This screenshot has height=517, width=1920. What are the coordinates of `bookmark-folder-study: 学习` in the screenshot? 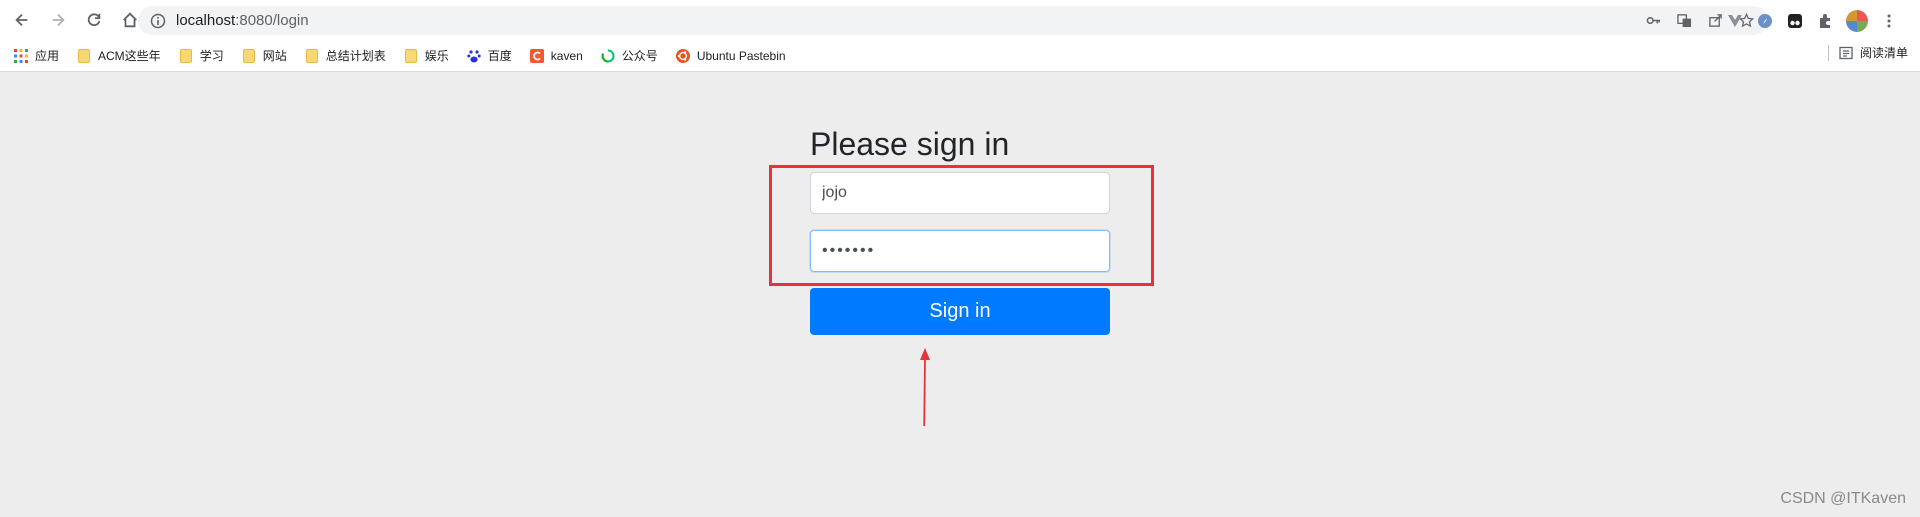 It's located at (201, 56).